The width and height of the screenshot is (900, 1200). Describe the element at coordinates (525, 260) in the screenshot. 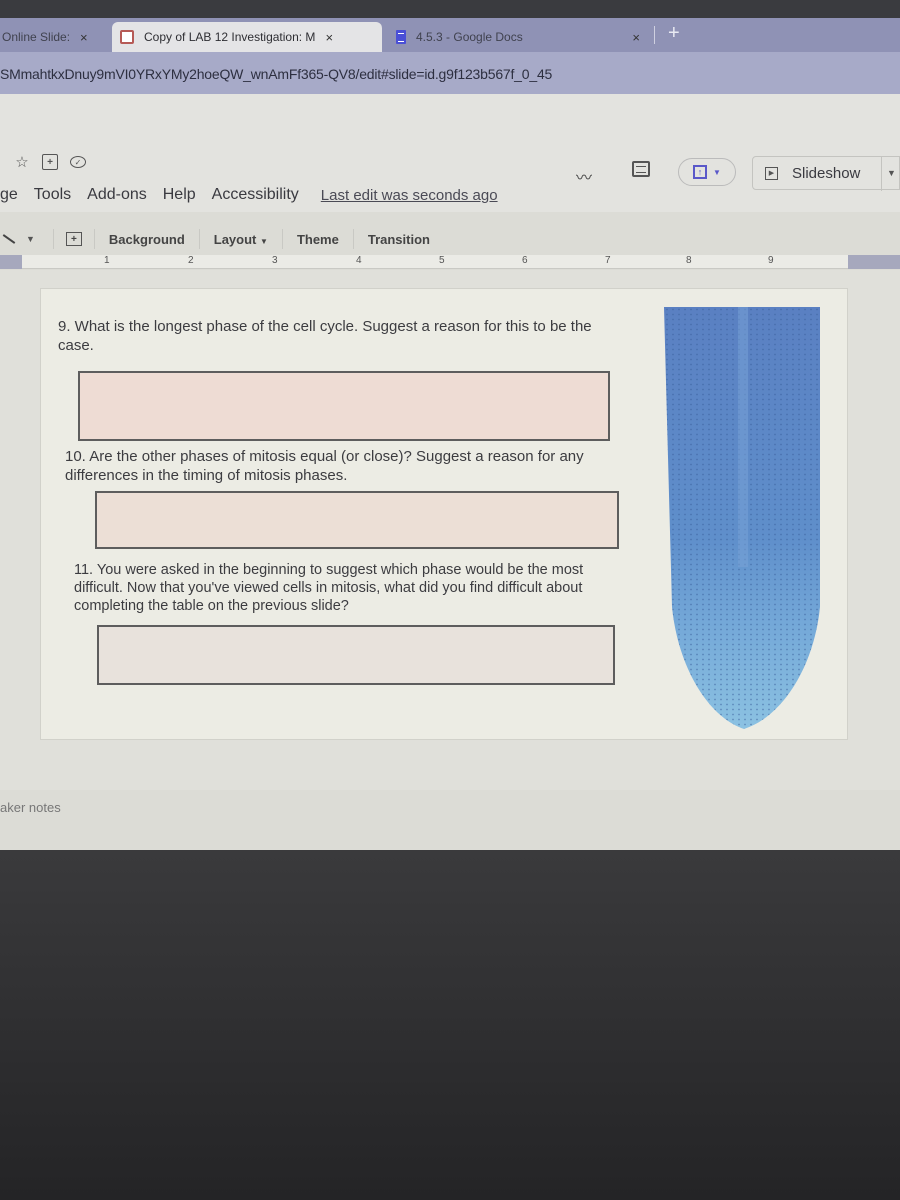

I see `ruler-number: 6` at that location.